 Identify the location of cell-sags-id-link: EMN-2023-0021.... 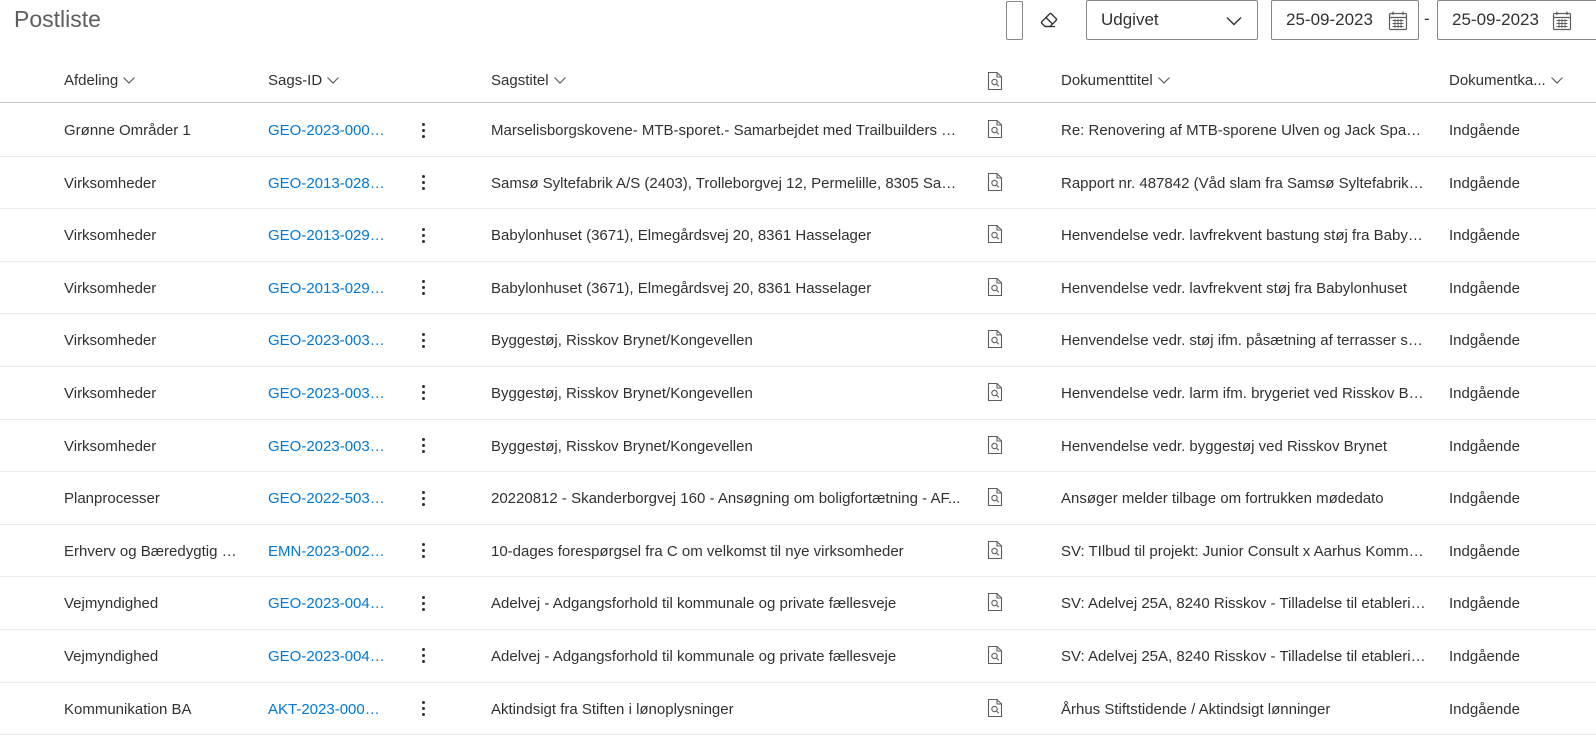
(327, 551).